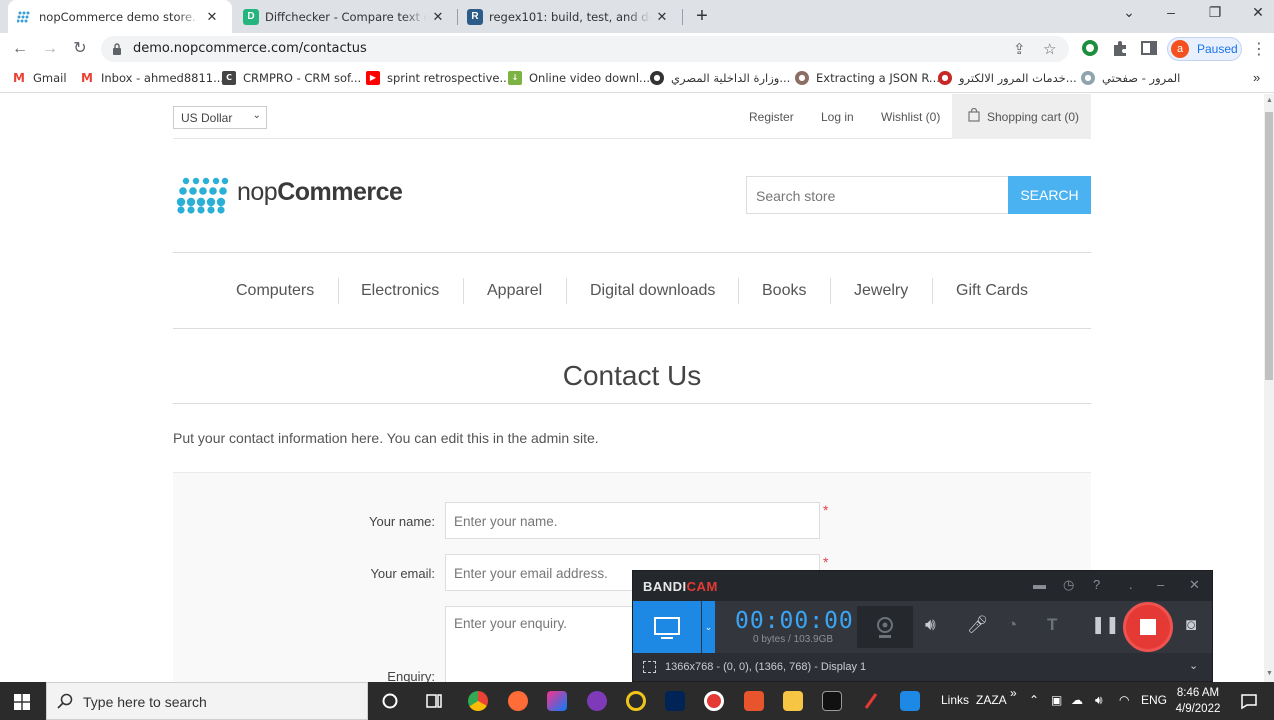 The height and width of the screenshot is (720, 1274). Describe the element at coordinates (1039, 584) in the screenshot. I see `folder-icon: ▬` at that location.